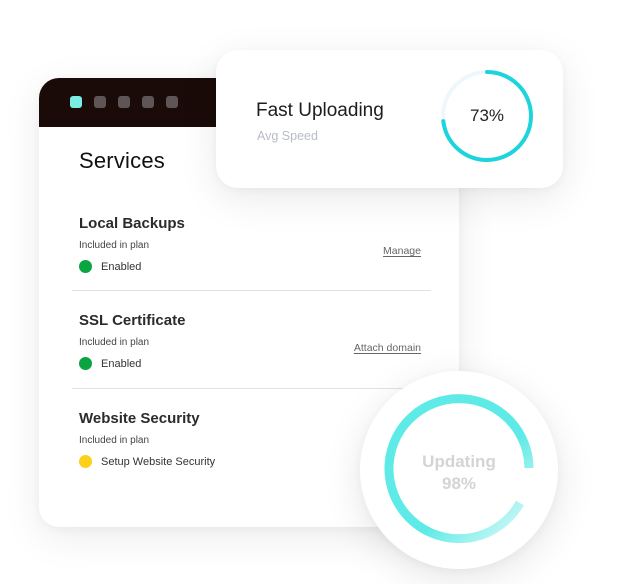 This screenshot has width=640, height=584. What do you see at coordinates (487, 115) in the screenshot?
I see `upload-percent: 73%` at bounding box center [487, 115].